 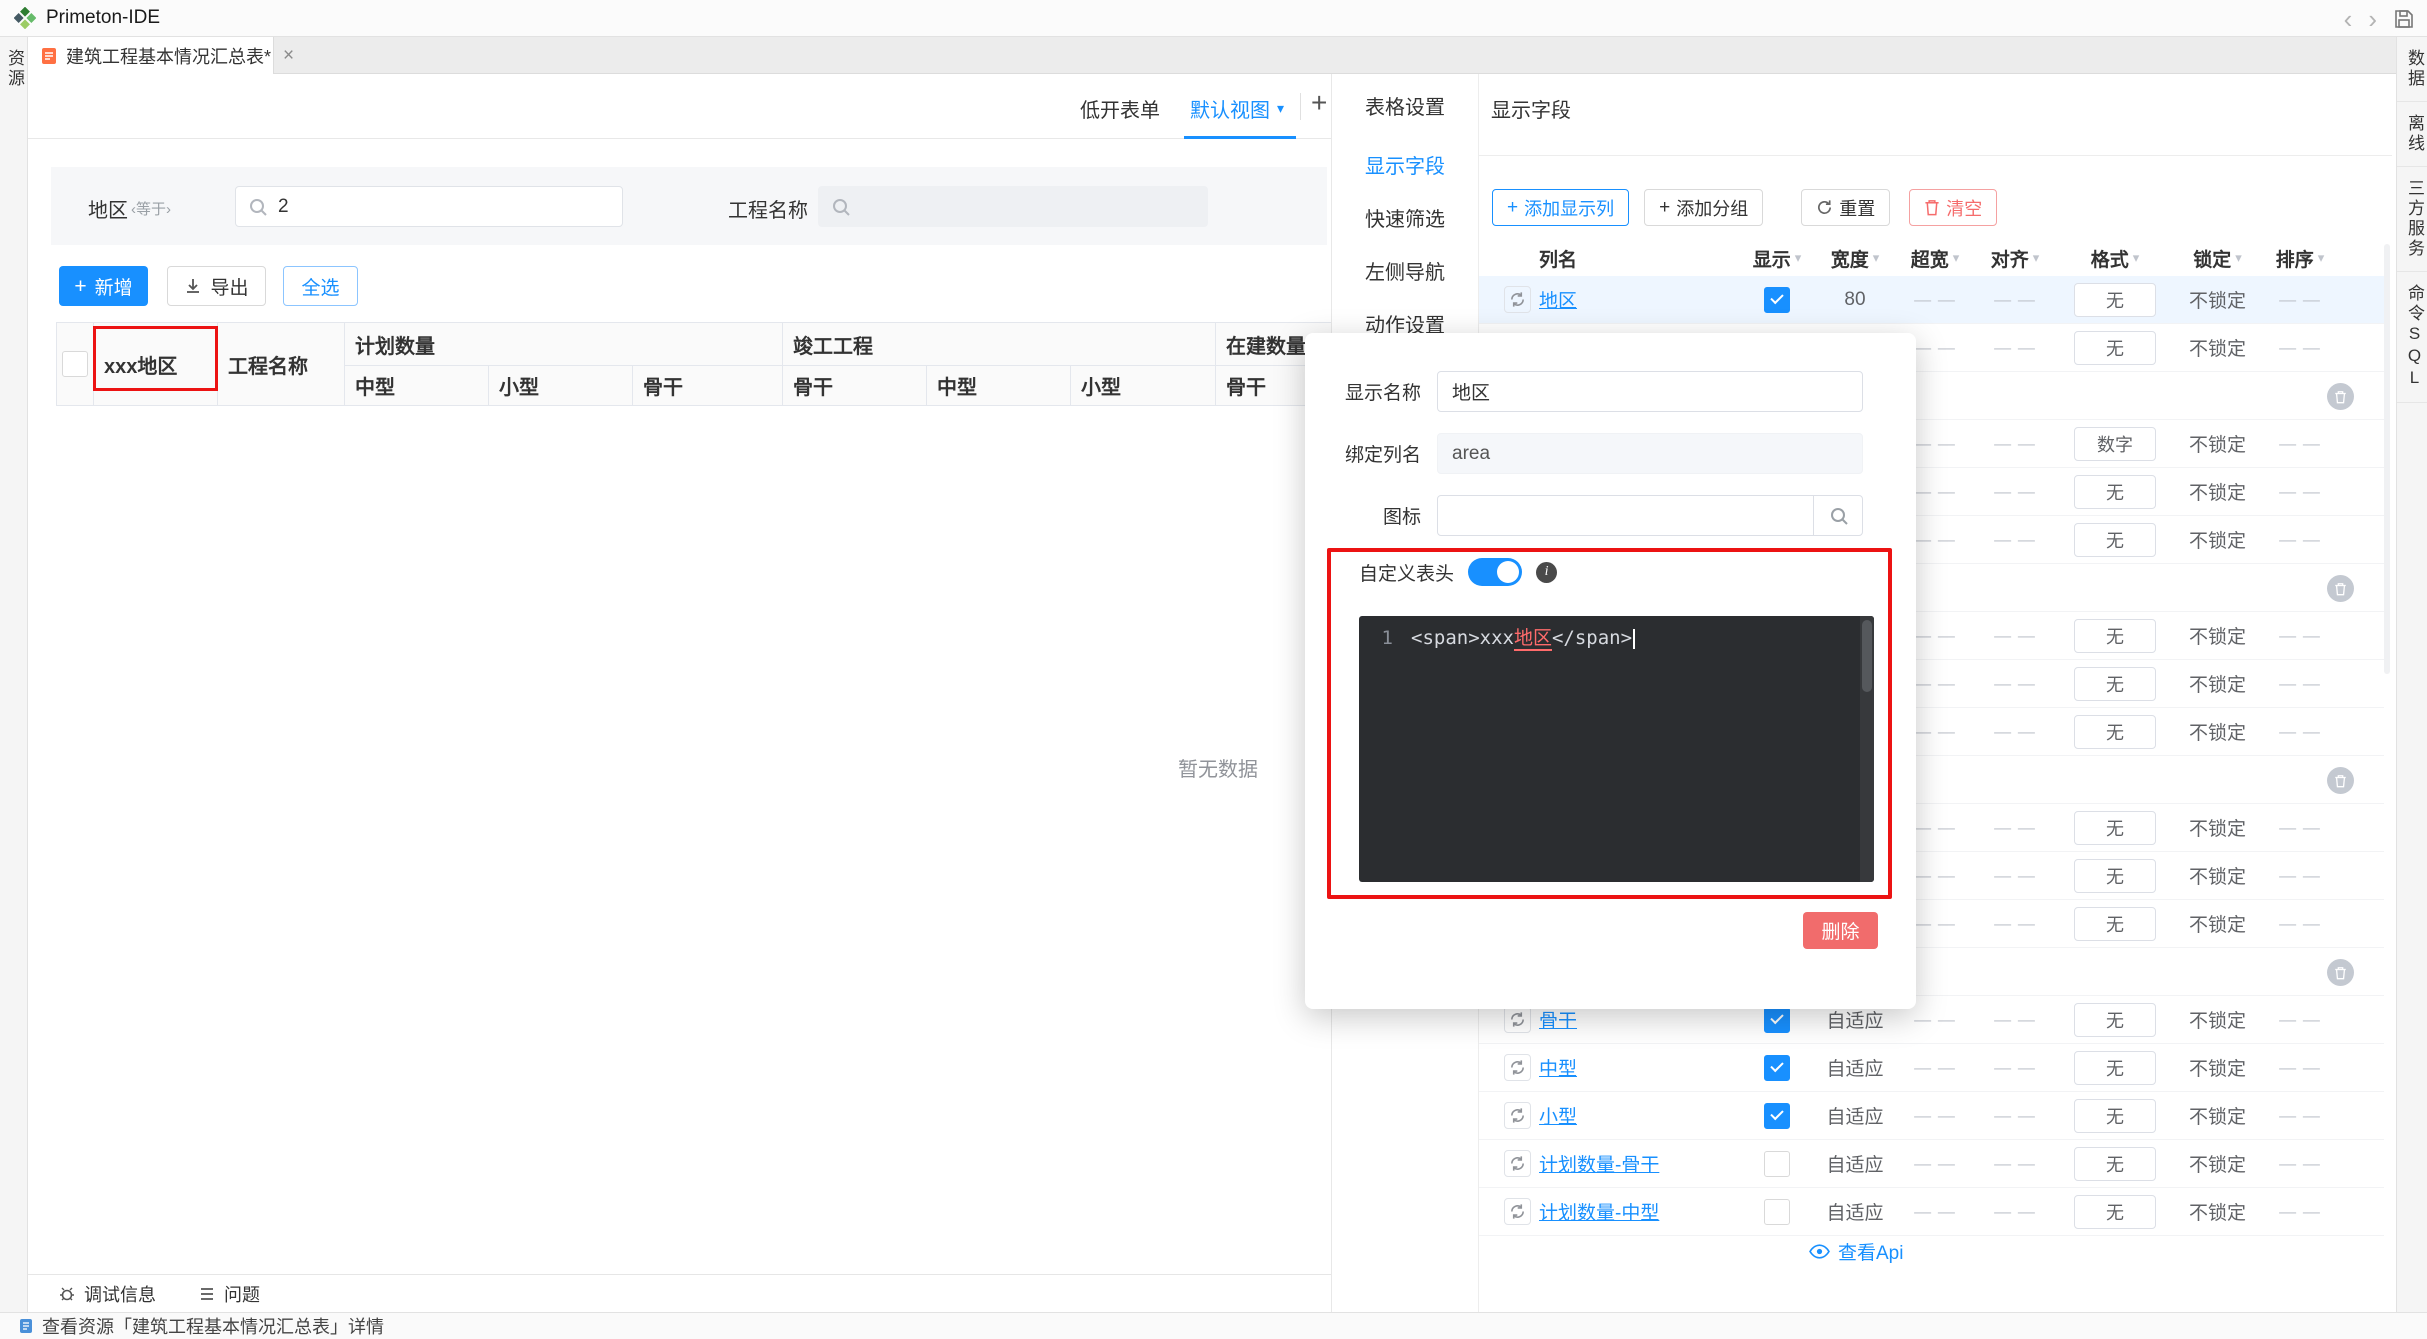 What do you see at coordinates (161, 55) in the screenshot?
I see `tab-report: 建筑工程基本情况汇总表* ×` at bounding box center [161, 55].